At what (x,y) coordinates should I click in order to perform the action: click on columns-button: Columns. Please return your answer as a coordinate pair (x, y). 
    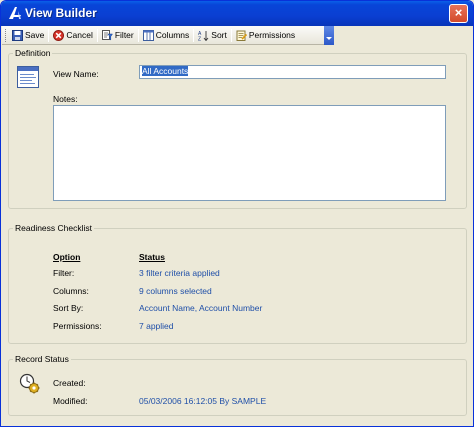
    Looking at the image, I should click on (166, 35).